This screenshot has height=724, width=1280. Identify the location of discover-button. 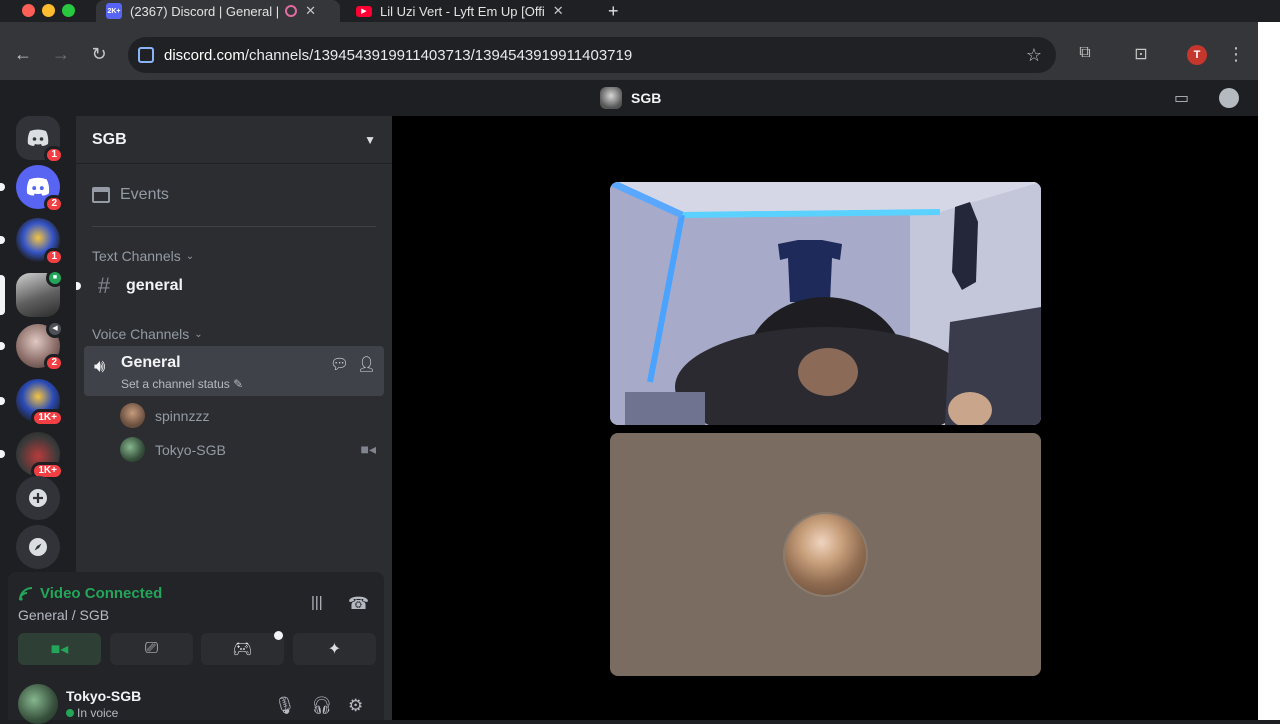
(38, 547).